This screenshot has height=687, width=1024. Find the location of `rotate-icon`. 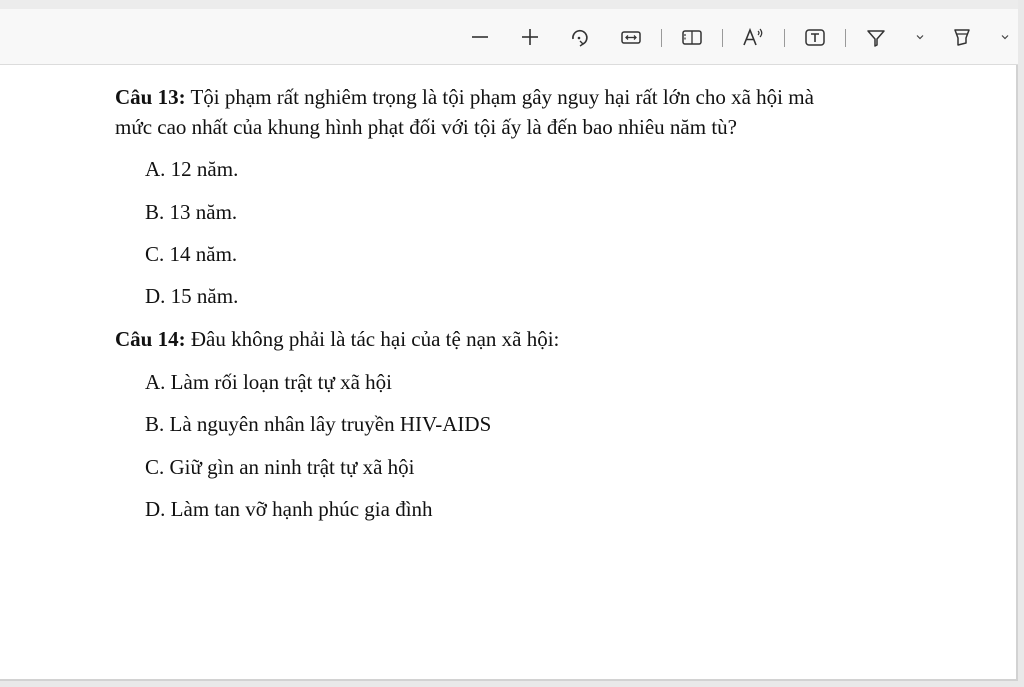

rotate-icon is located at coordinates (579, 37).